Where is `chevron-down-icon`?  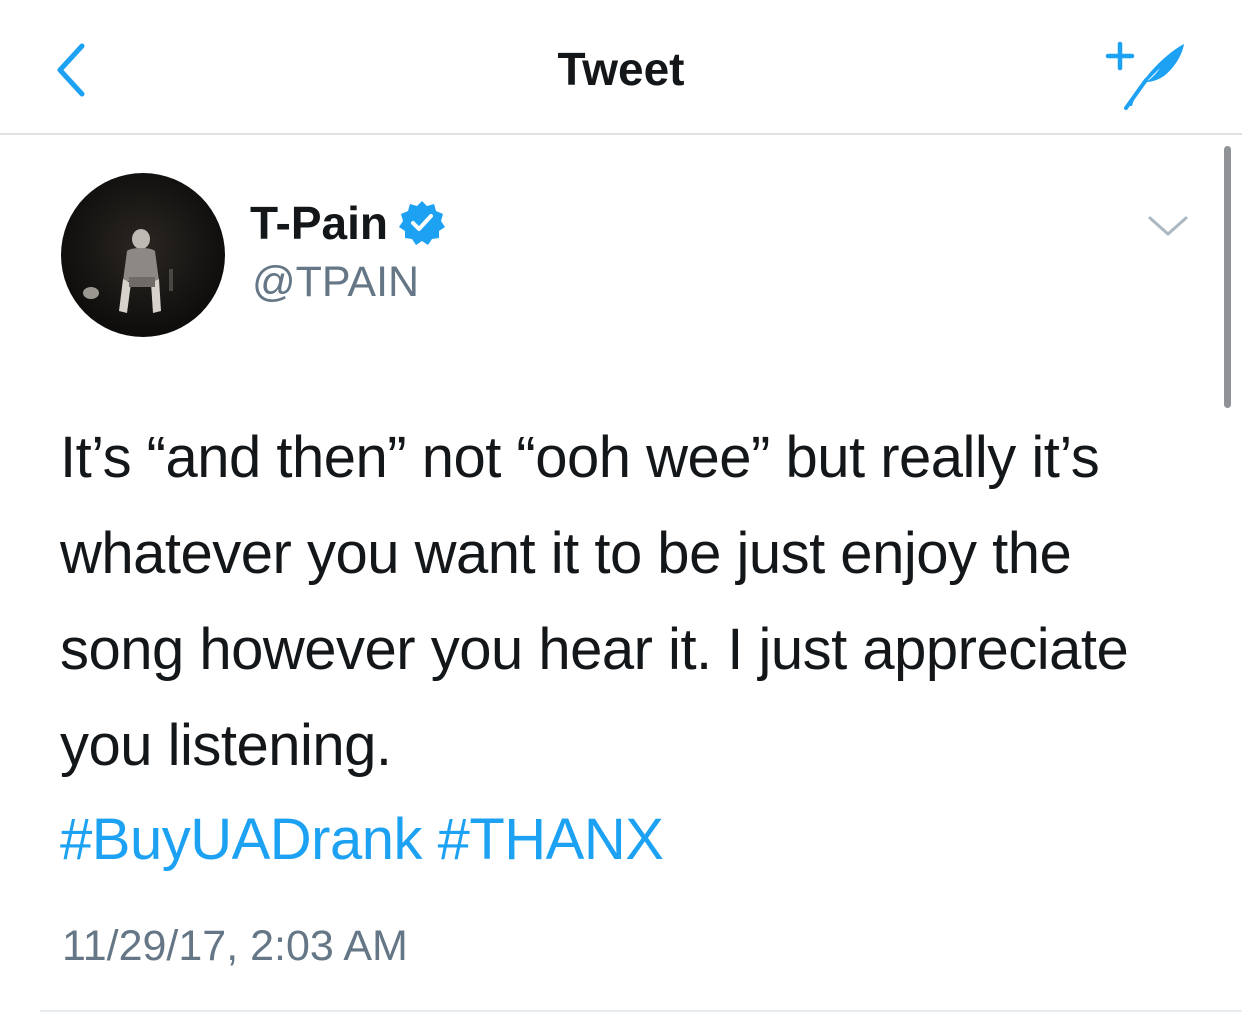
chevron-down-icon is located at coordinates (1168, 226).